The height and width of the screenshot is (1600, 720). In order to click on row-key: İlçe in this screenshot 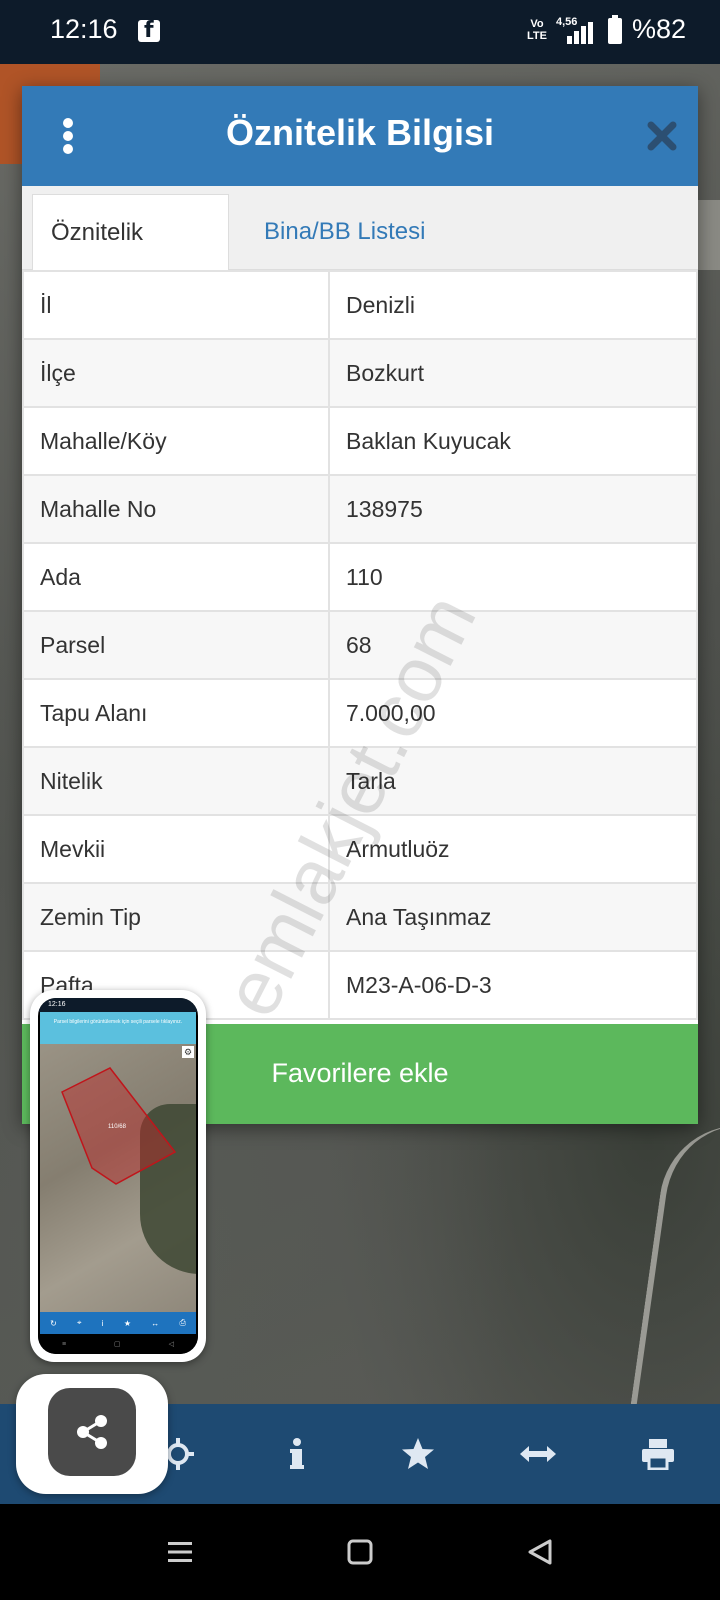, I will do `click(176, 373)`.